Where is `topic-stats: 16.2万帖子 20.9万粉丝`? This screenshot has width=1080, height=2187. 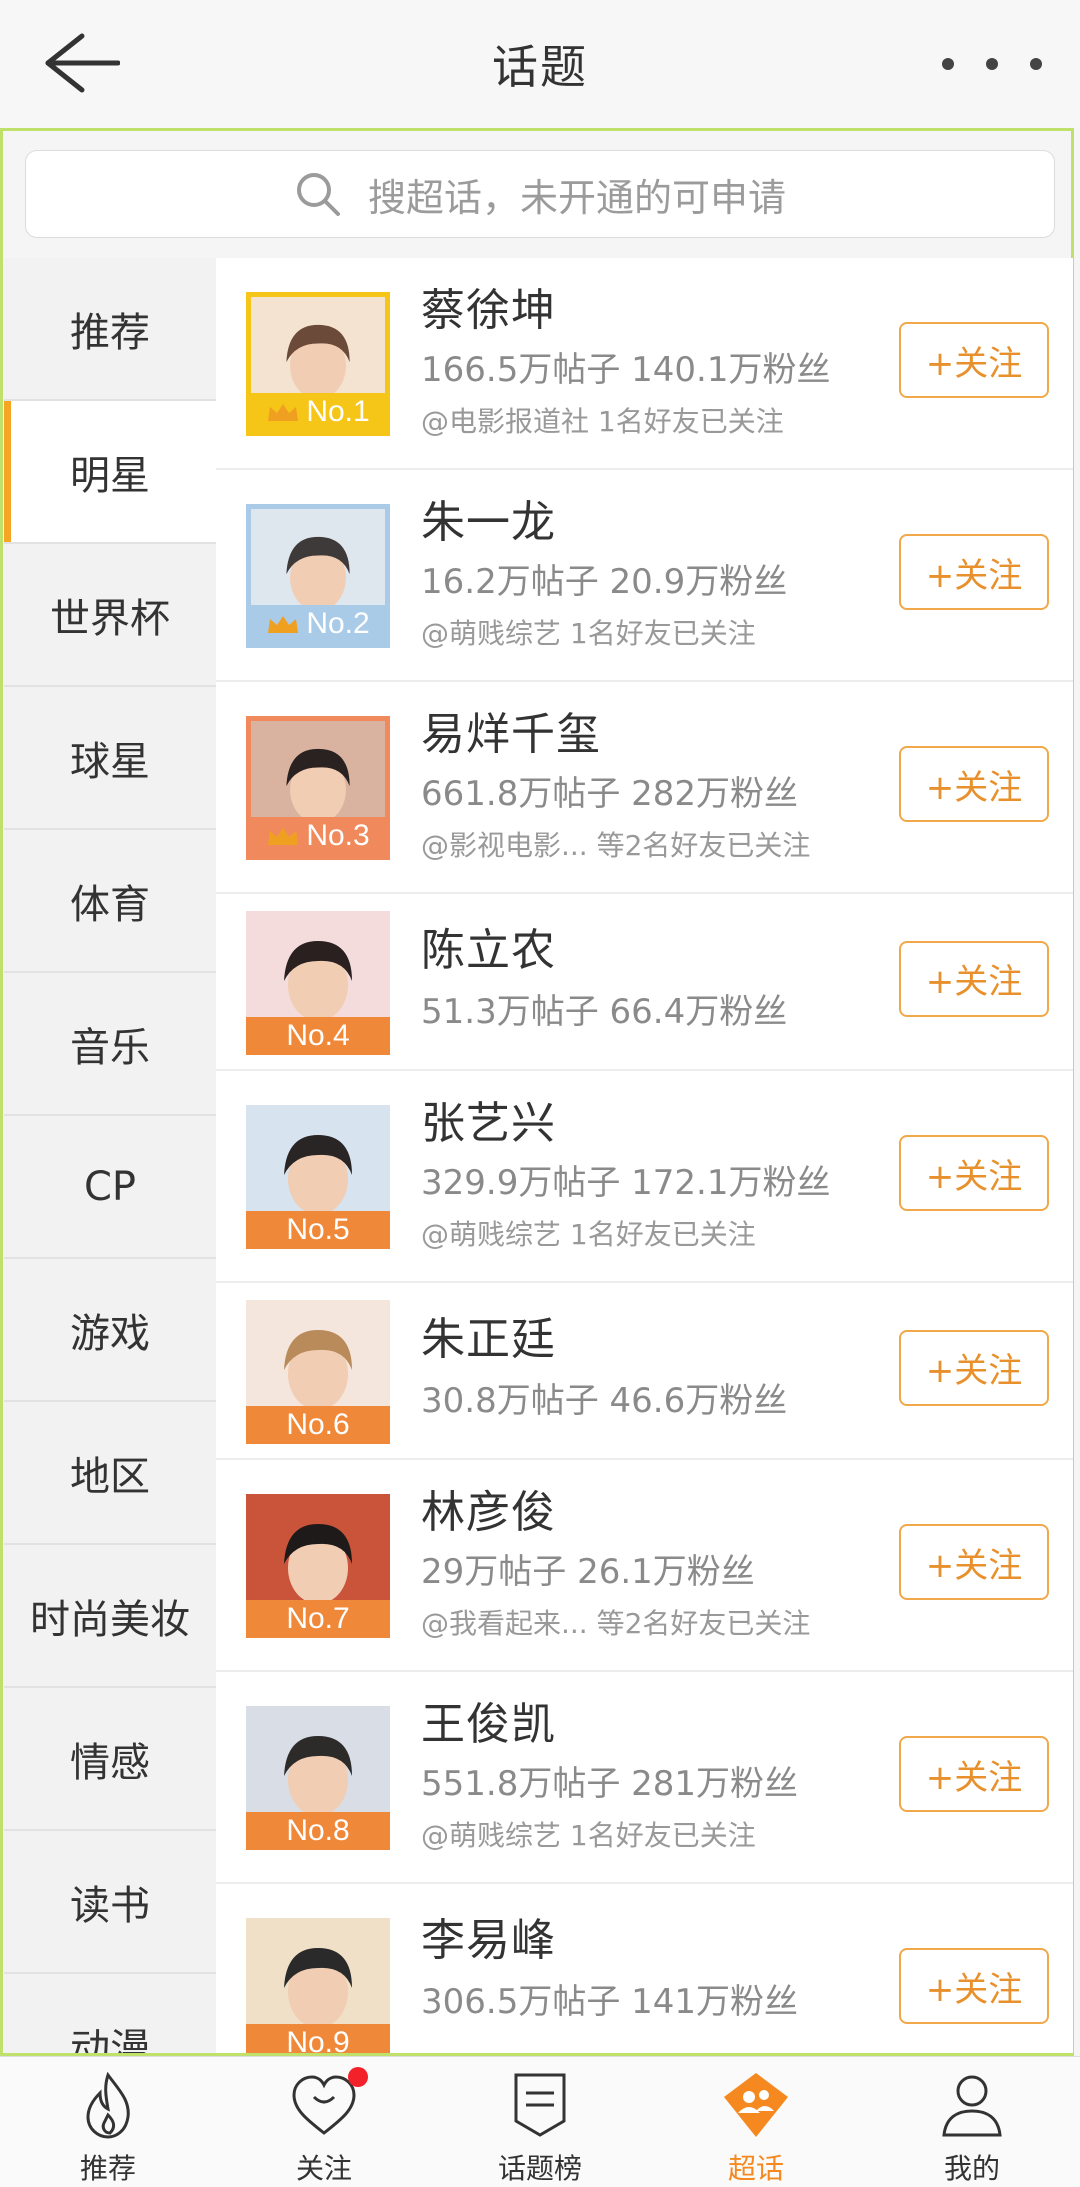
topic-stats: 16.2万帖子 20.9万粉丝 is located at coordinates (604, 582).